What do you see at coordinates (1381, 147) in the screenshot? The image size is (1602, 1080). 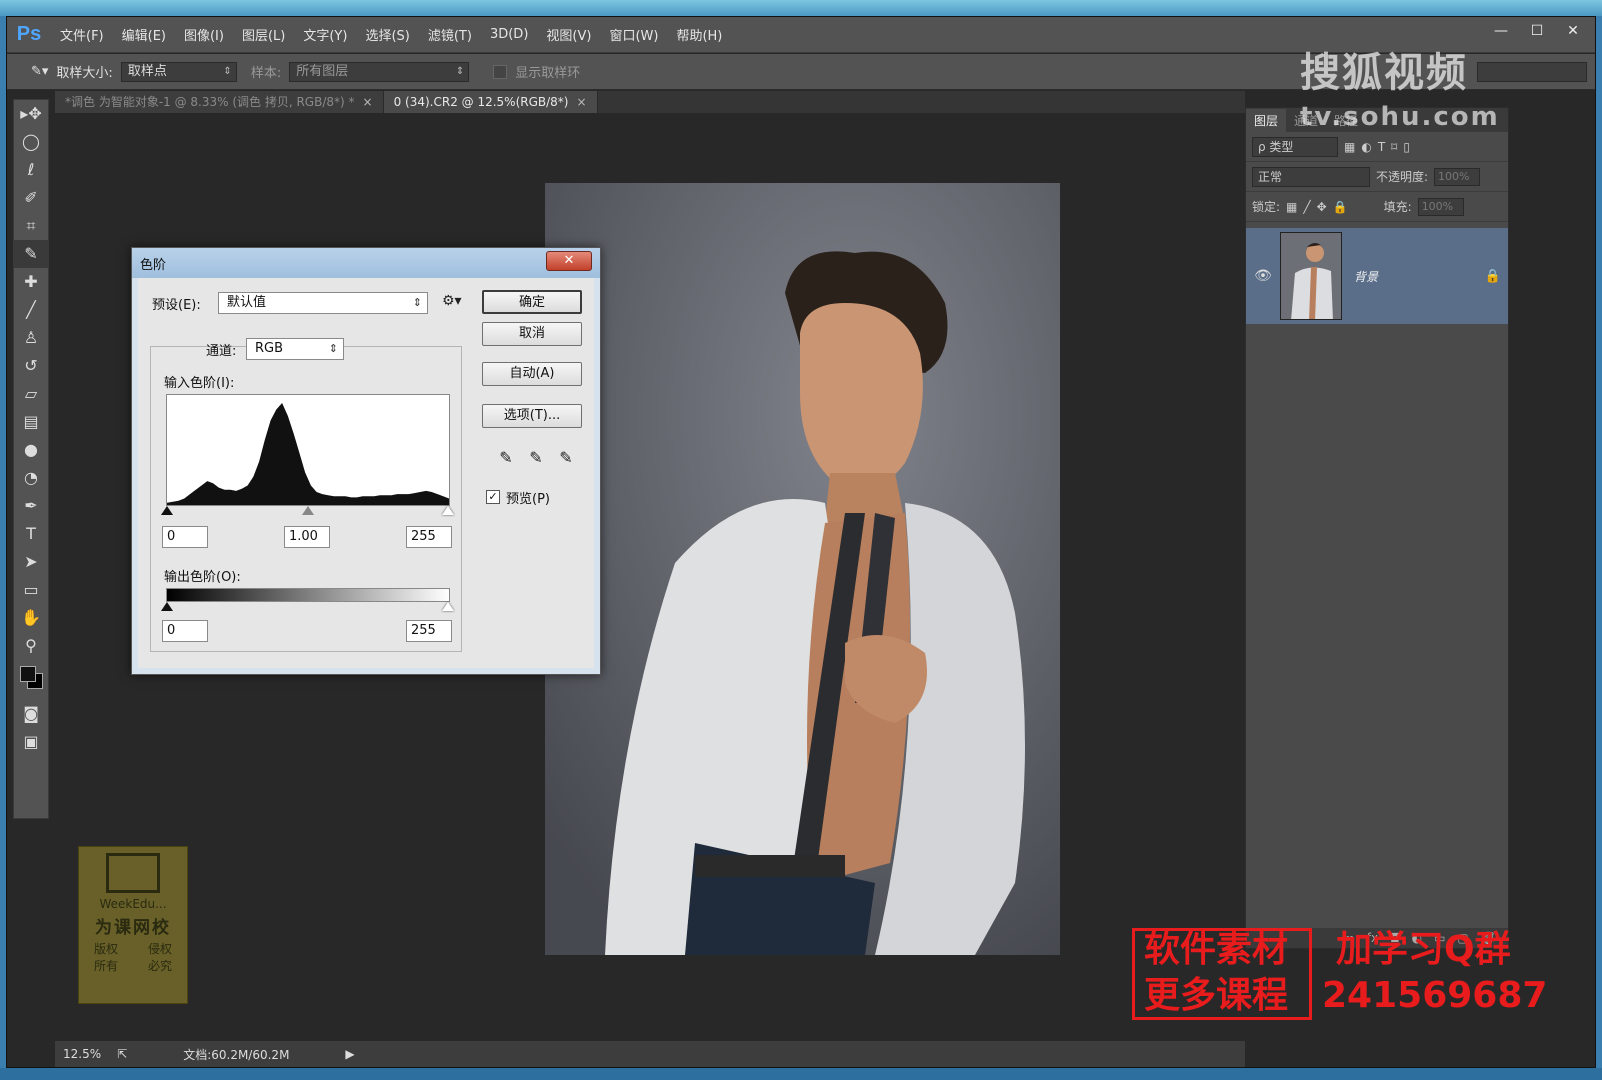 I see `filter-type-icon: T` at bounding box center [1381, 147].